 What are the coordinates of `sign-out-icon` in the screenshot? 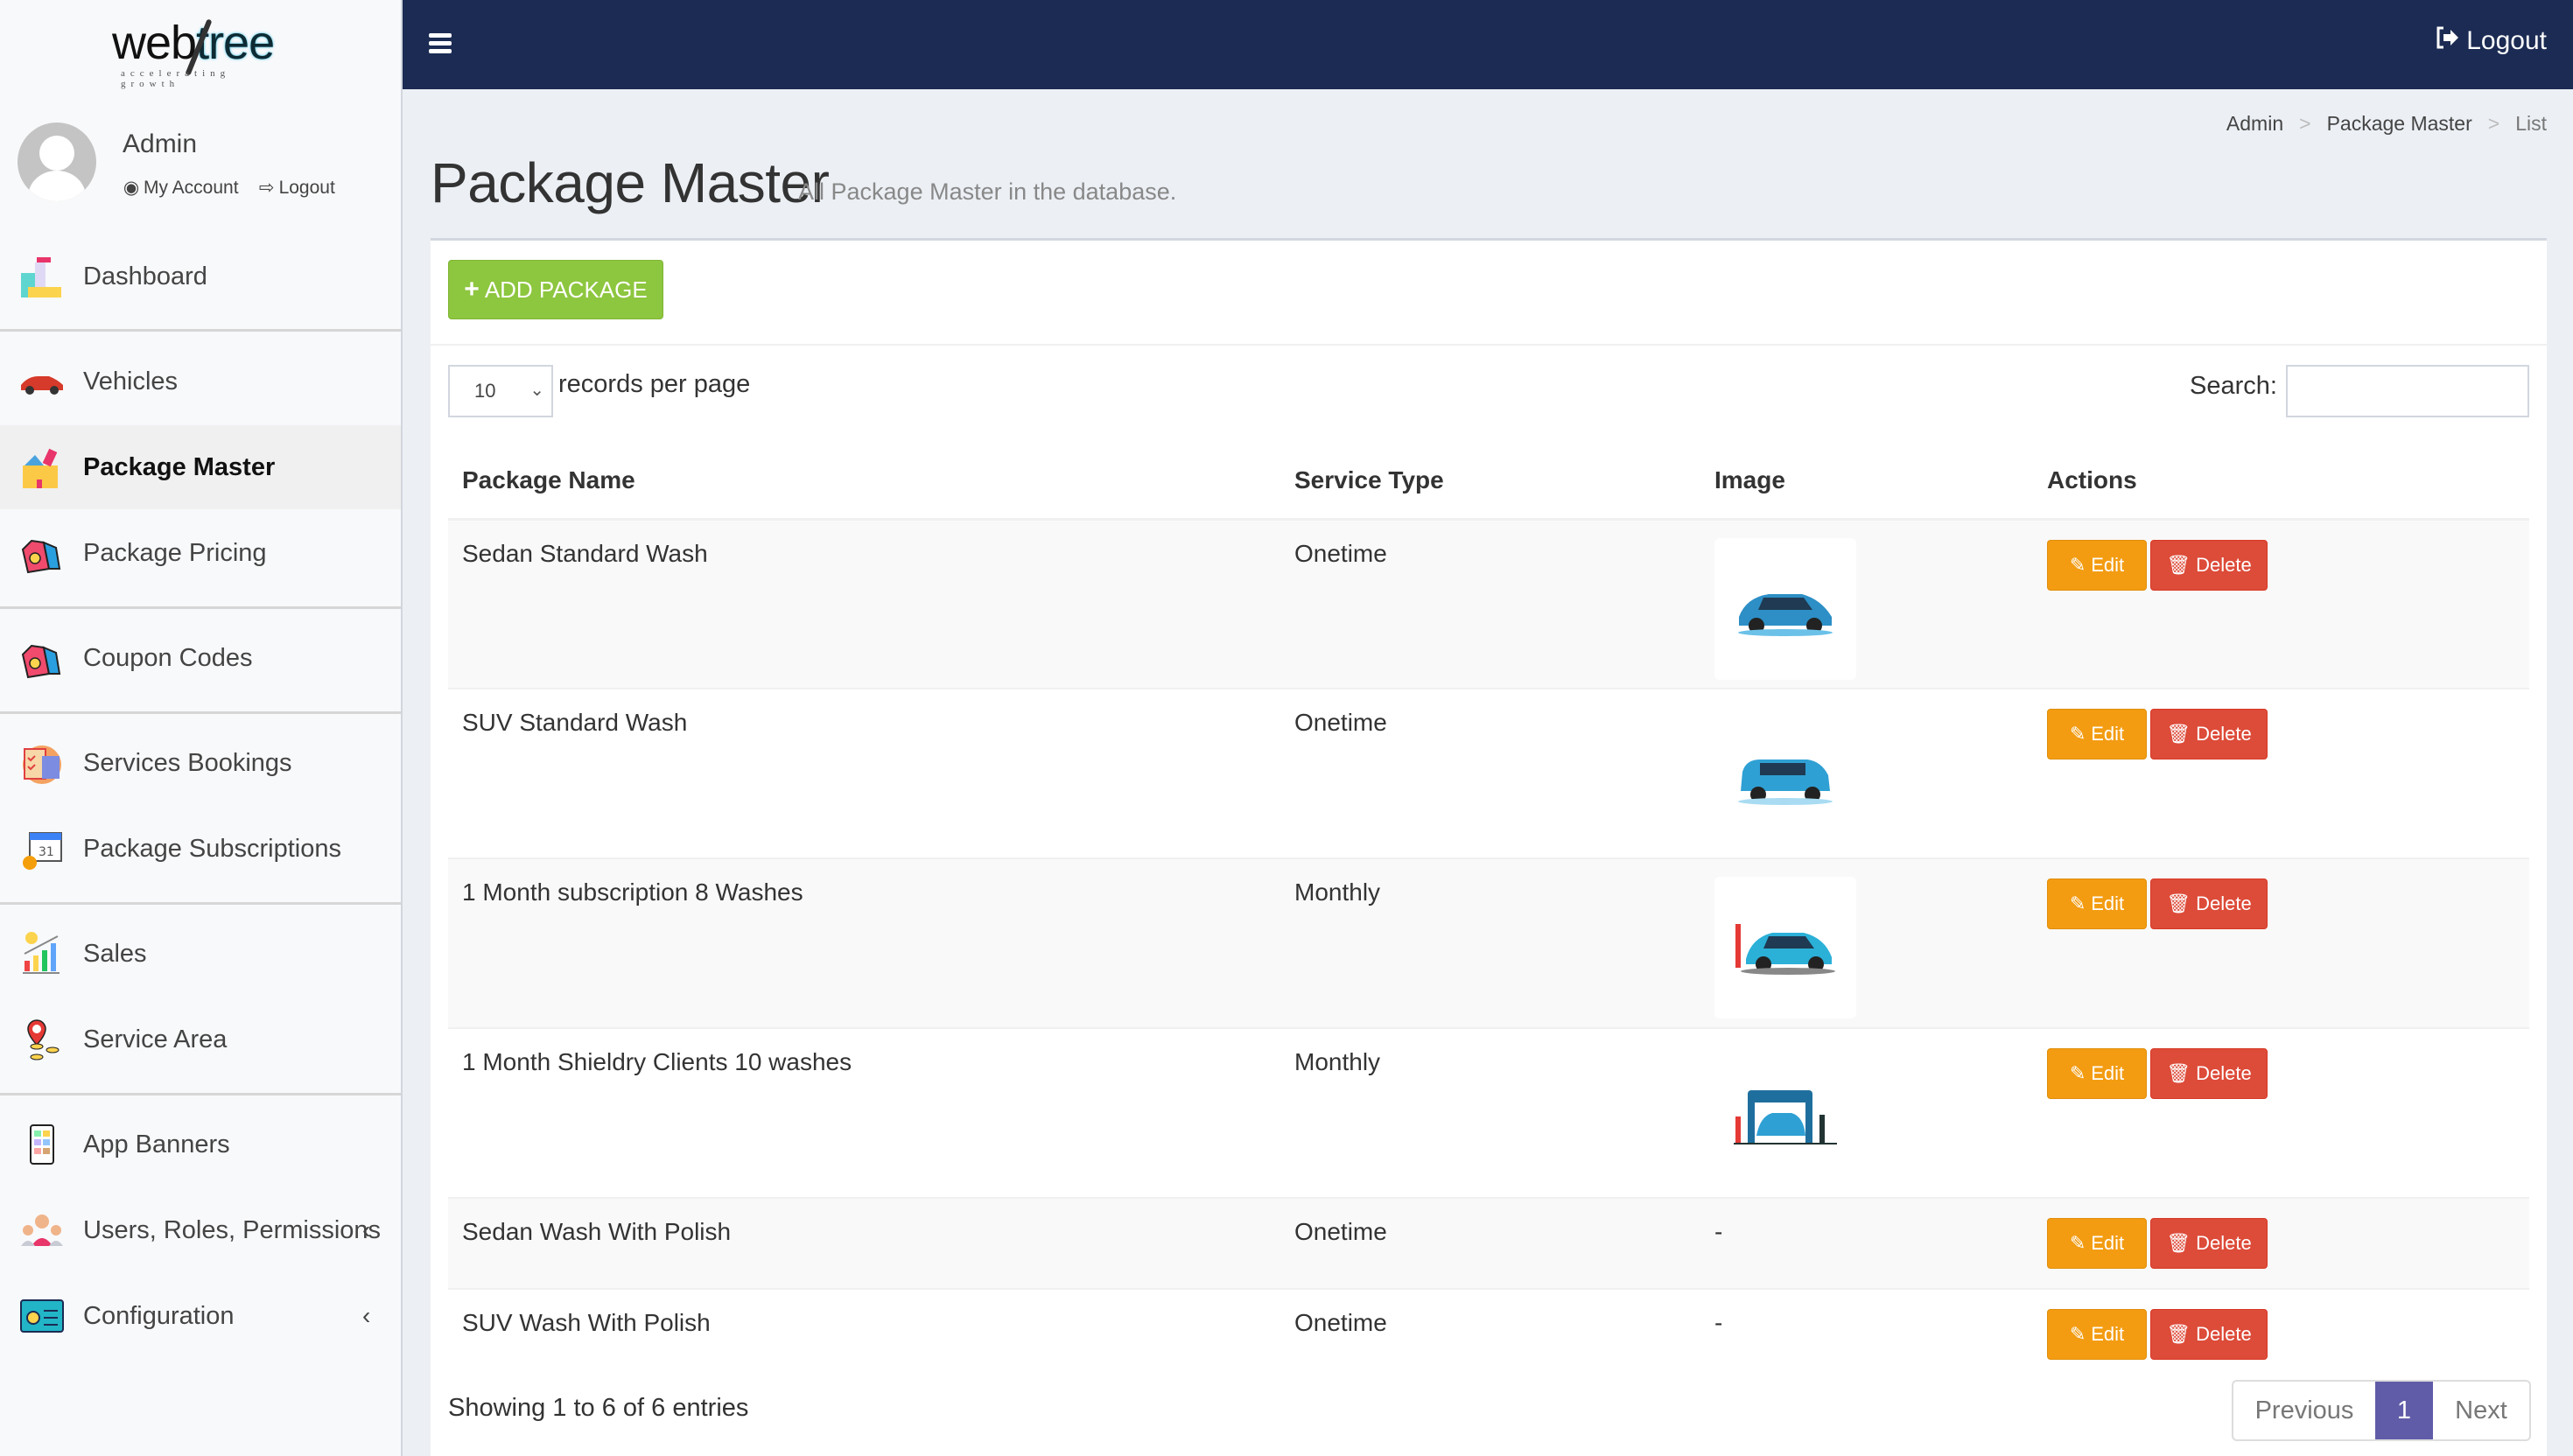 It's located at (2447, 41).